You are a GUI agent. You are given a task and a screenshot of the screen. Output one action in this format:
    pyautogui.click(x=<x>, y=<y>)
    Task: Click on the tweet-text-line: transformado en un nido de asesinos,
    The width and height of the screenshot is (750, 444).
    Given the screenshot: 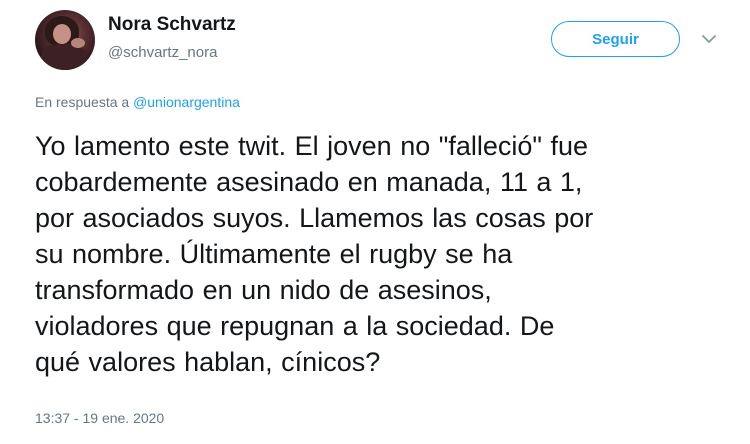 What is the action you would take?
    pyautogui.click(x=263, y=290)
    